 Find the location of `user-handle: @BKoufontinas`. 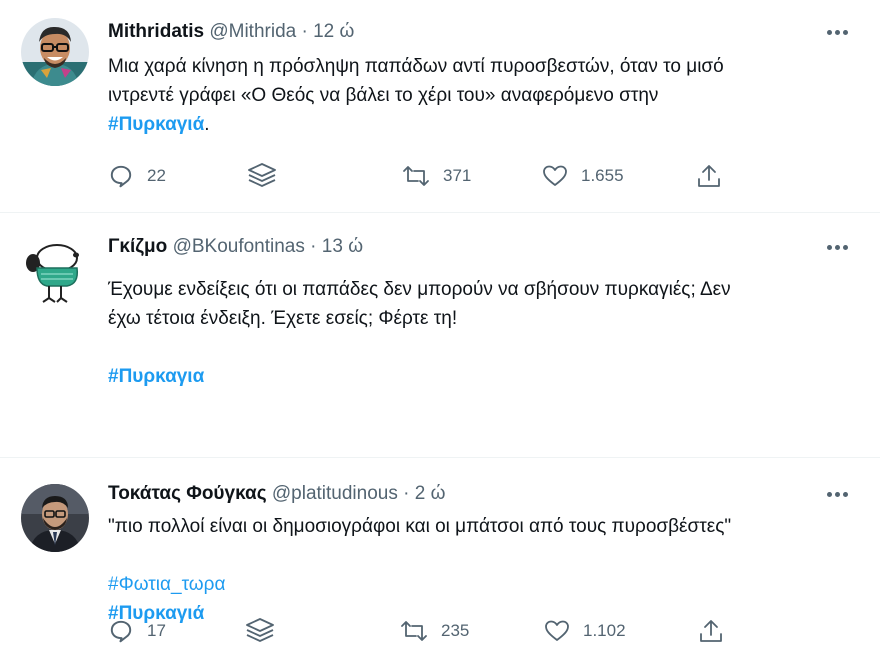

user-handle: @BKoufontinas is located at coordinates (239, 246).